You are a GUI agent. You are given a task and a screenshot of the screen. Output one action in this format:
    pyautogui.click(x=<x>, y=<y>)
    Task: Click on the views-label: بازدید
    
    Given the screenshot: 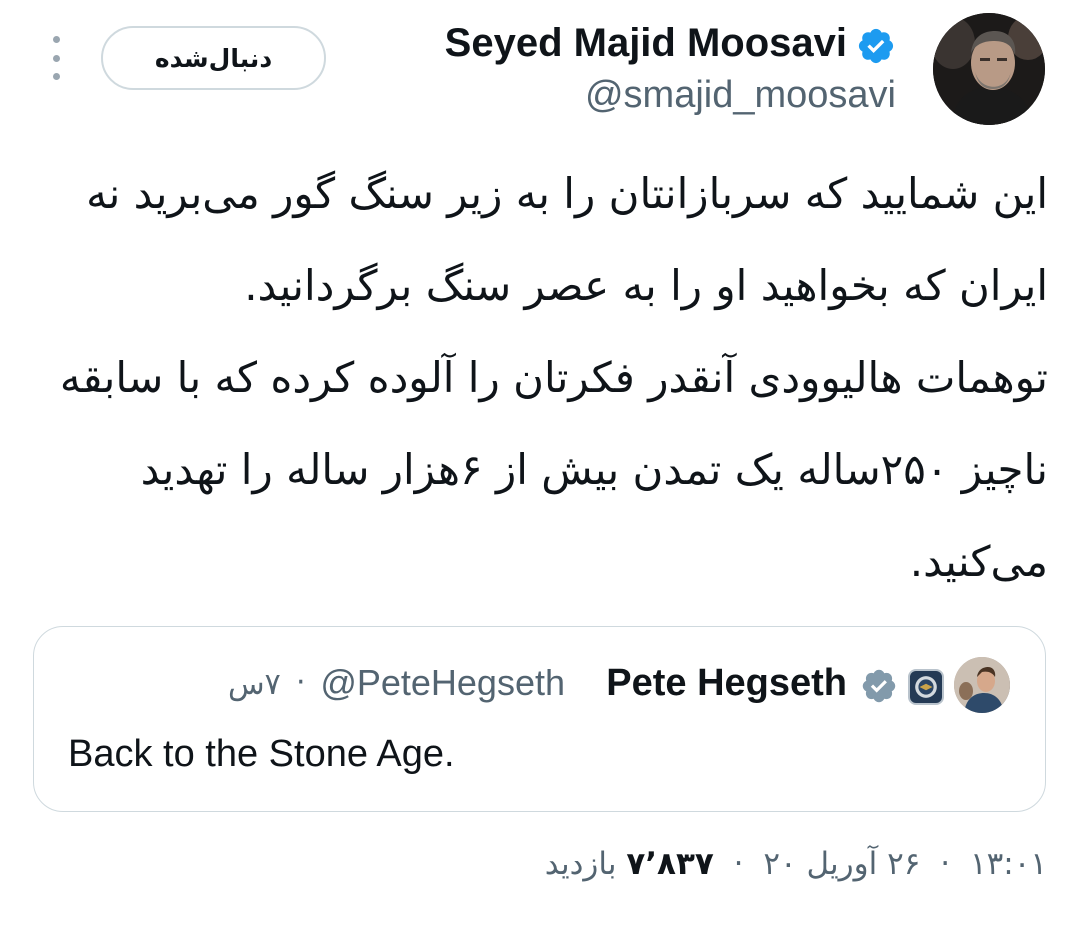 What is the action you would take?
    pyautogui.click(x=580, y=864)
    